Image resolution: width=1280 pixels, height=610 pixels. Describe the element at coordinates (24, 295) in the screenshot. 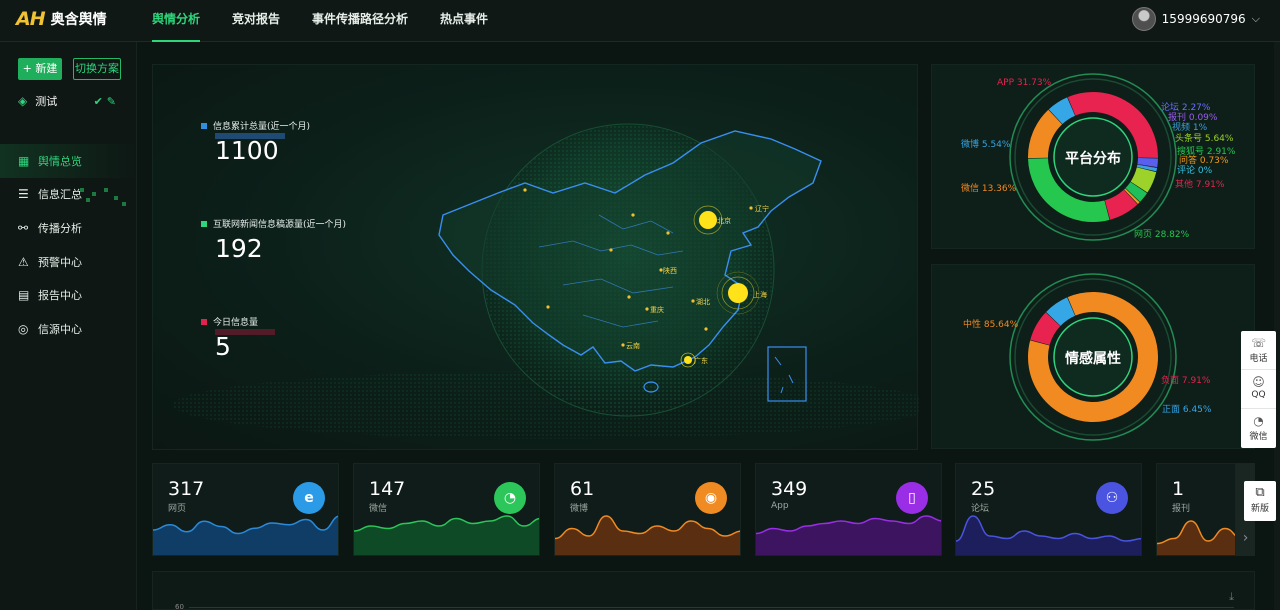

I see `report-icon: ▤` at that location.